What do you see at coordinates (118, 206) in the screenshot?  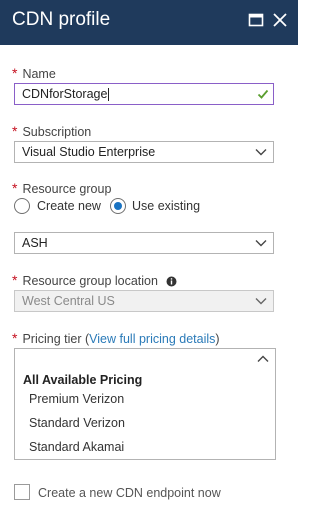 I see `use-existing-radio` at bounding box center [118, 206].